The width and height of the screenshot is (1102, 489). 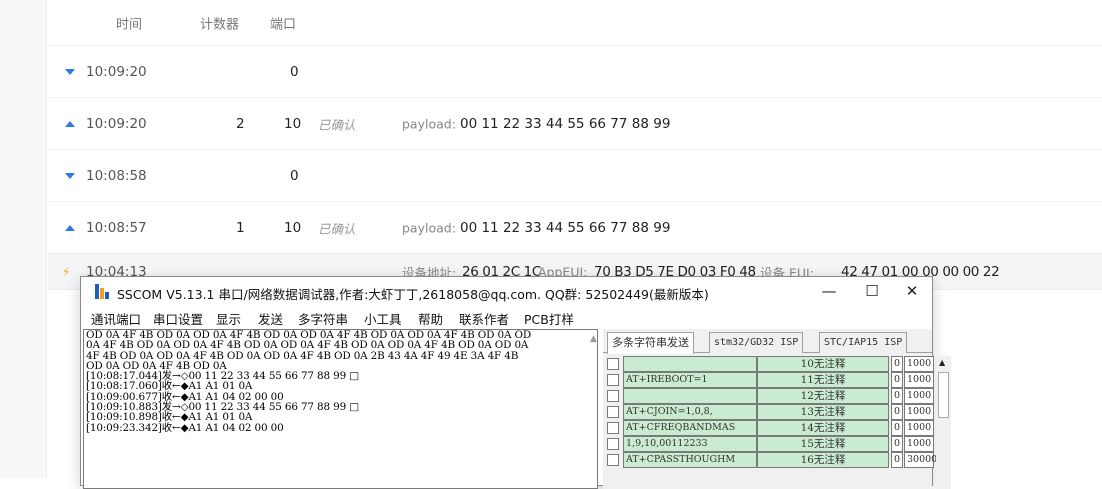 I want to click on string-row: 10无注释 0 1000, so click(x=769, y=364).